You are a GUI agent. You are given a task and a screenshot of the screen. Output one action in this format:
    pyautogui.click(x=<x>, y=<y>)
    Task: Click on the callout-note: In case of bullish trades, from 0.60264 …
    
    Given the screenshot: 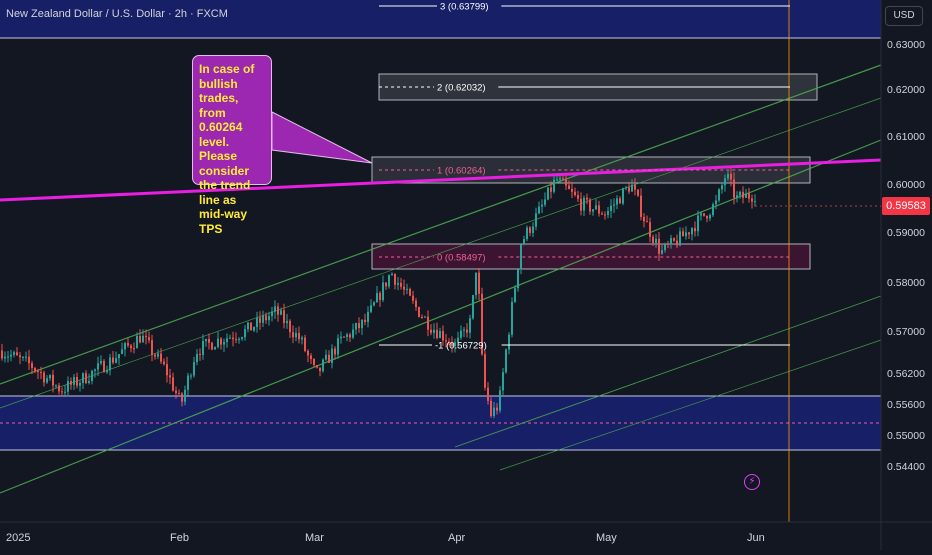 What is the action you would take?
    pyautogui.click(x=232, y=145)
    